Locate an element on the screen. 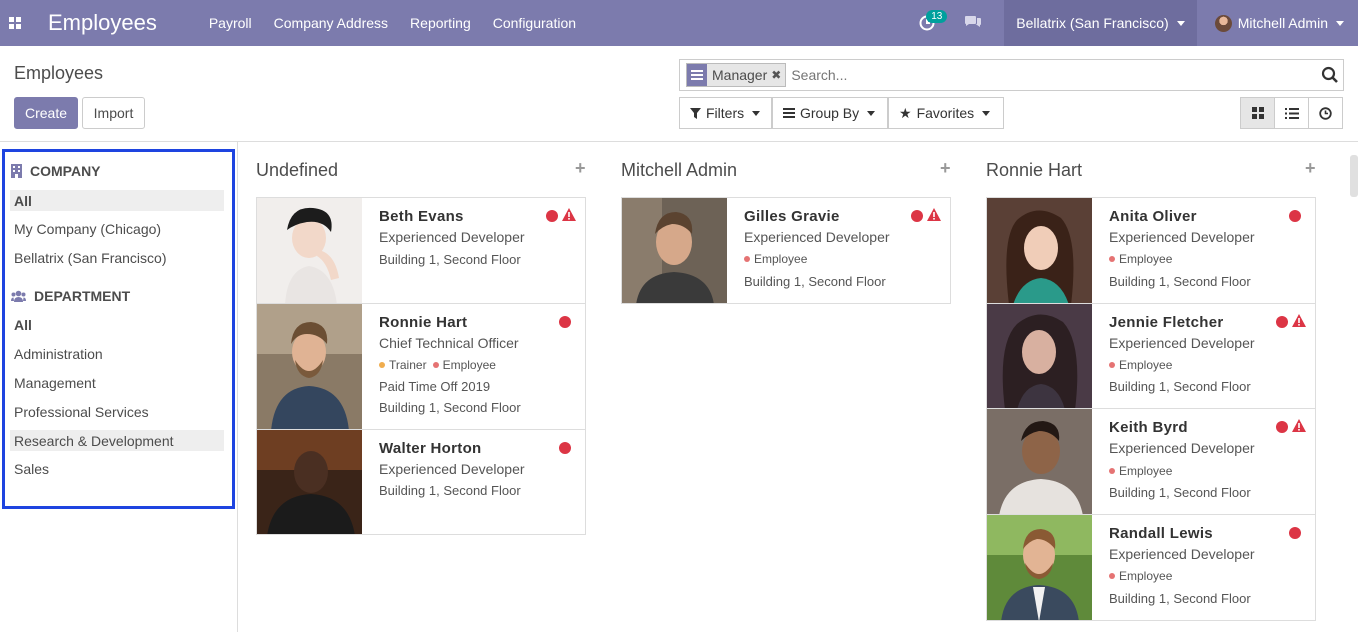 Image resolution: width=1358 pixels, height=632 pixels. menu-company-address: Company Address is located at coordinates (331, 23).